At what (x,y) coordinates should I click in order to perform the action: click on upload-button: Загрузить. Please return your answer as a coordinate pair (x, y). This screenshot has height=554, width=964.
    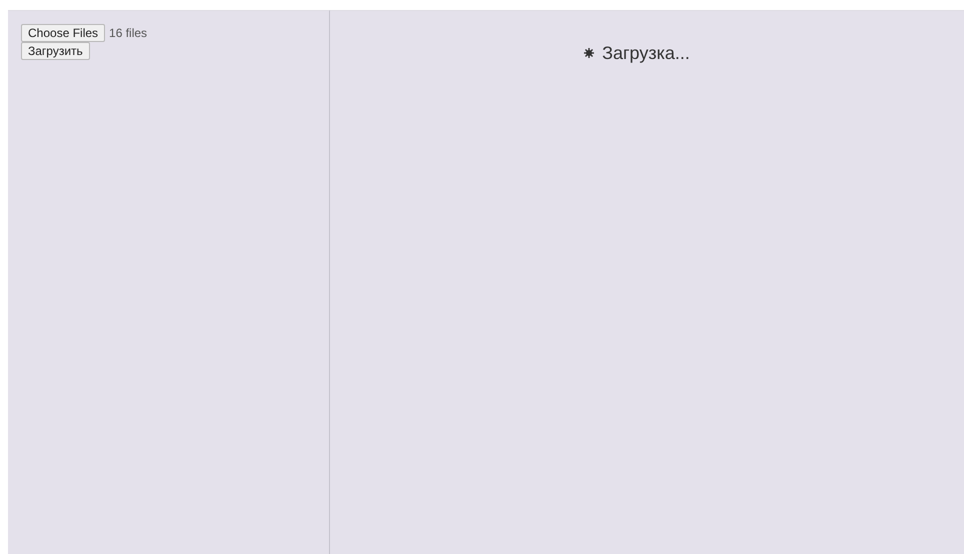
    Looking at the image, I should click on (55, 51).